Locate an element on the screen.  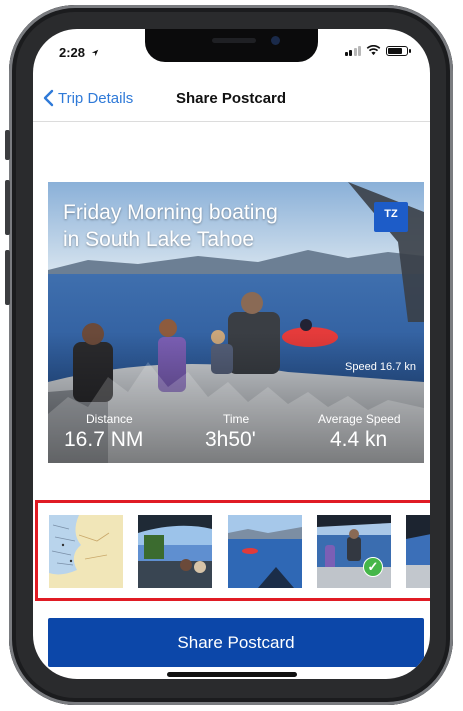
volume-down-button is located at coordinates (7, 277).